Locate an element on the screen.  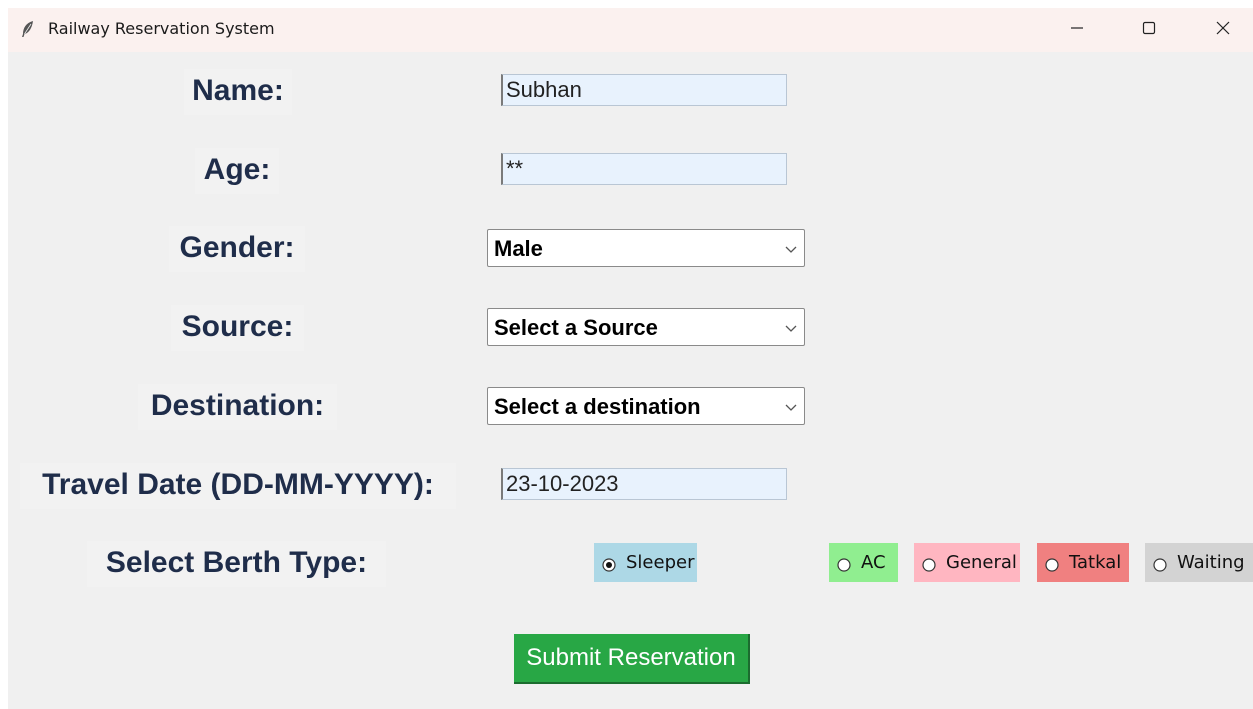
close-button is located at coordinates (1223, 30).